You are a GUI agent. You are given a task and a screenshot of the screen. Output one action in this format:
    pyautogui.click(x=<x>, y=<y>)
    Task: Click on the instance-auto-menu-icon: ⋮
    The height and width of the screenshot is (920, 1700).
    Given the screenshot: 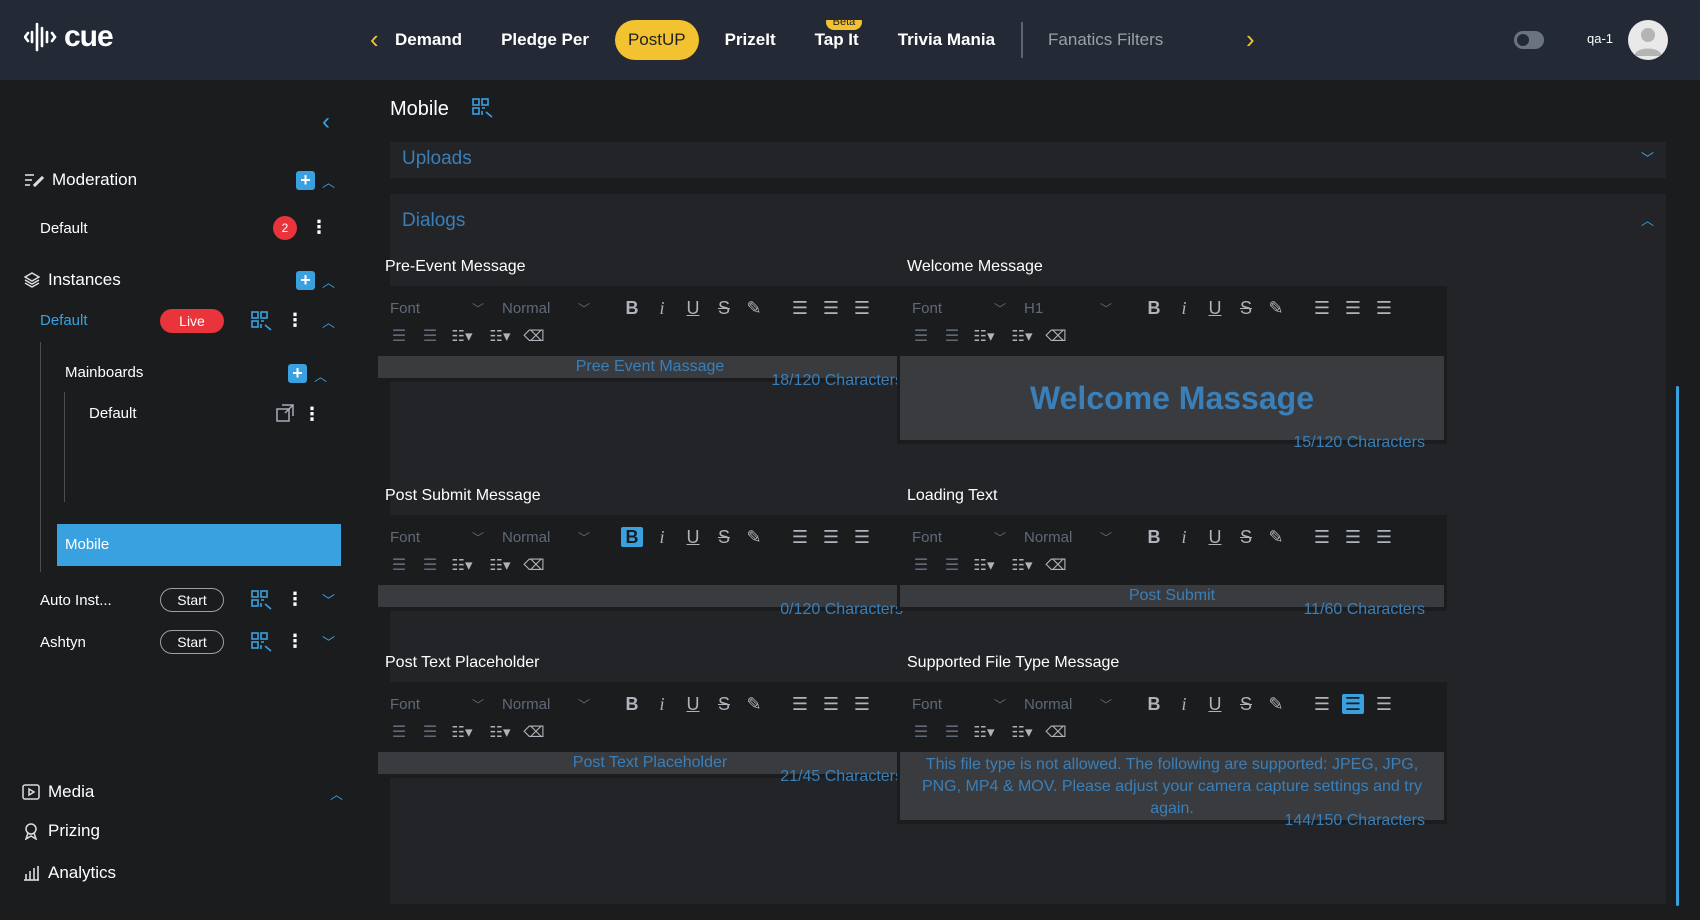 What is the action you would take?
    pyautogui.click(x=295, y=599)
    